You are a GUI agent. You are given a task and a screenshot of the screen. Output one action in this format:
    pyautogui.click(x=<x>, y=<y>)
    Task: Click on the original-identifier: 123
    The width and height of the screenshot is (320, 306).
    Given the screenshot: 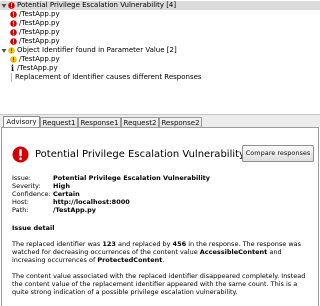 What is the action you would take?
    pyautogui.click(x=109, y=244)
    